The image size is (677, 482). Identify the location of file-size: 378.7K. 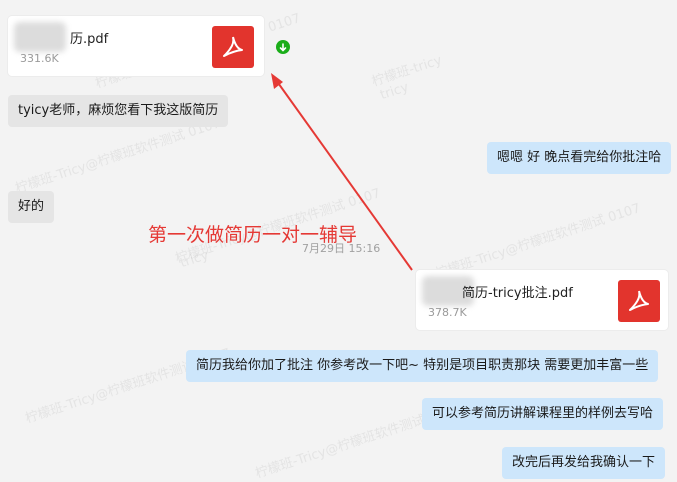
(447, 312).